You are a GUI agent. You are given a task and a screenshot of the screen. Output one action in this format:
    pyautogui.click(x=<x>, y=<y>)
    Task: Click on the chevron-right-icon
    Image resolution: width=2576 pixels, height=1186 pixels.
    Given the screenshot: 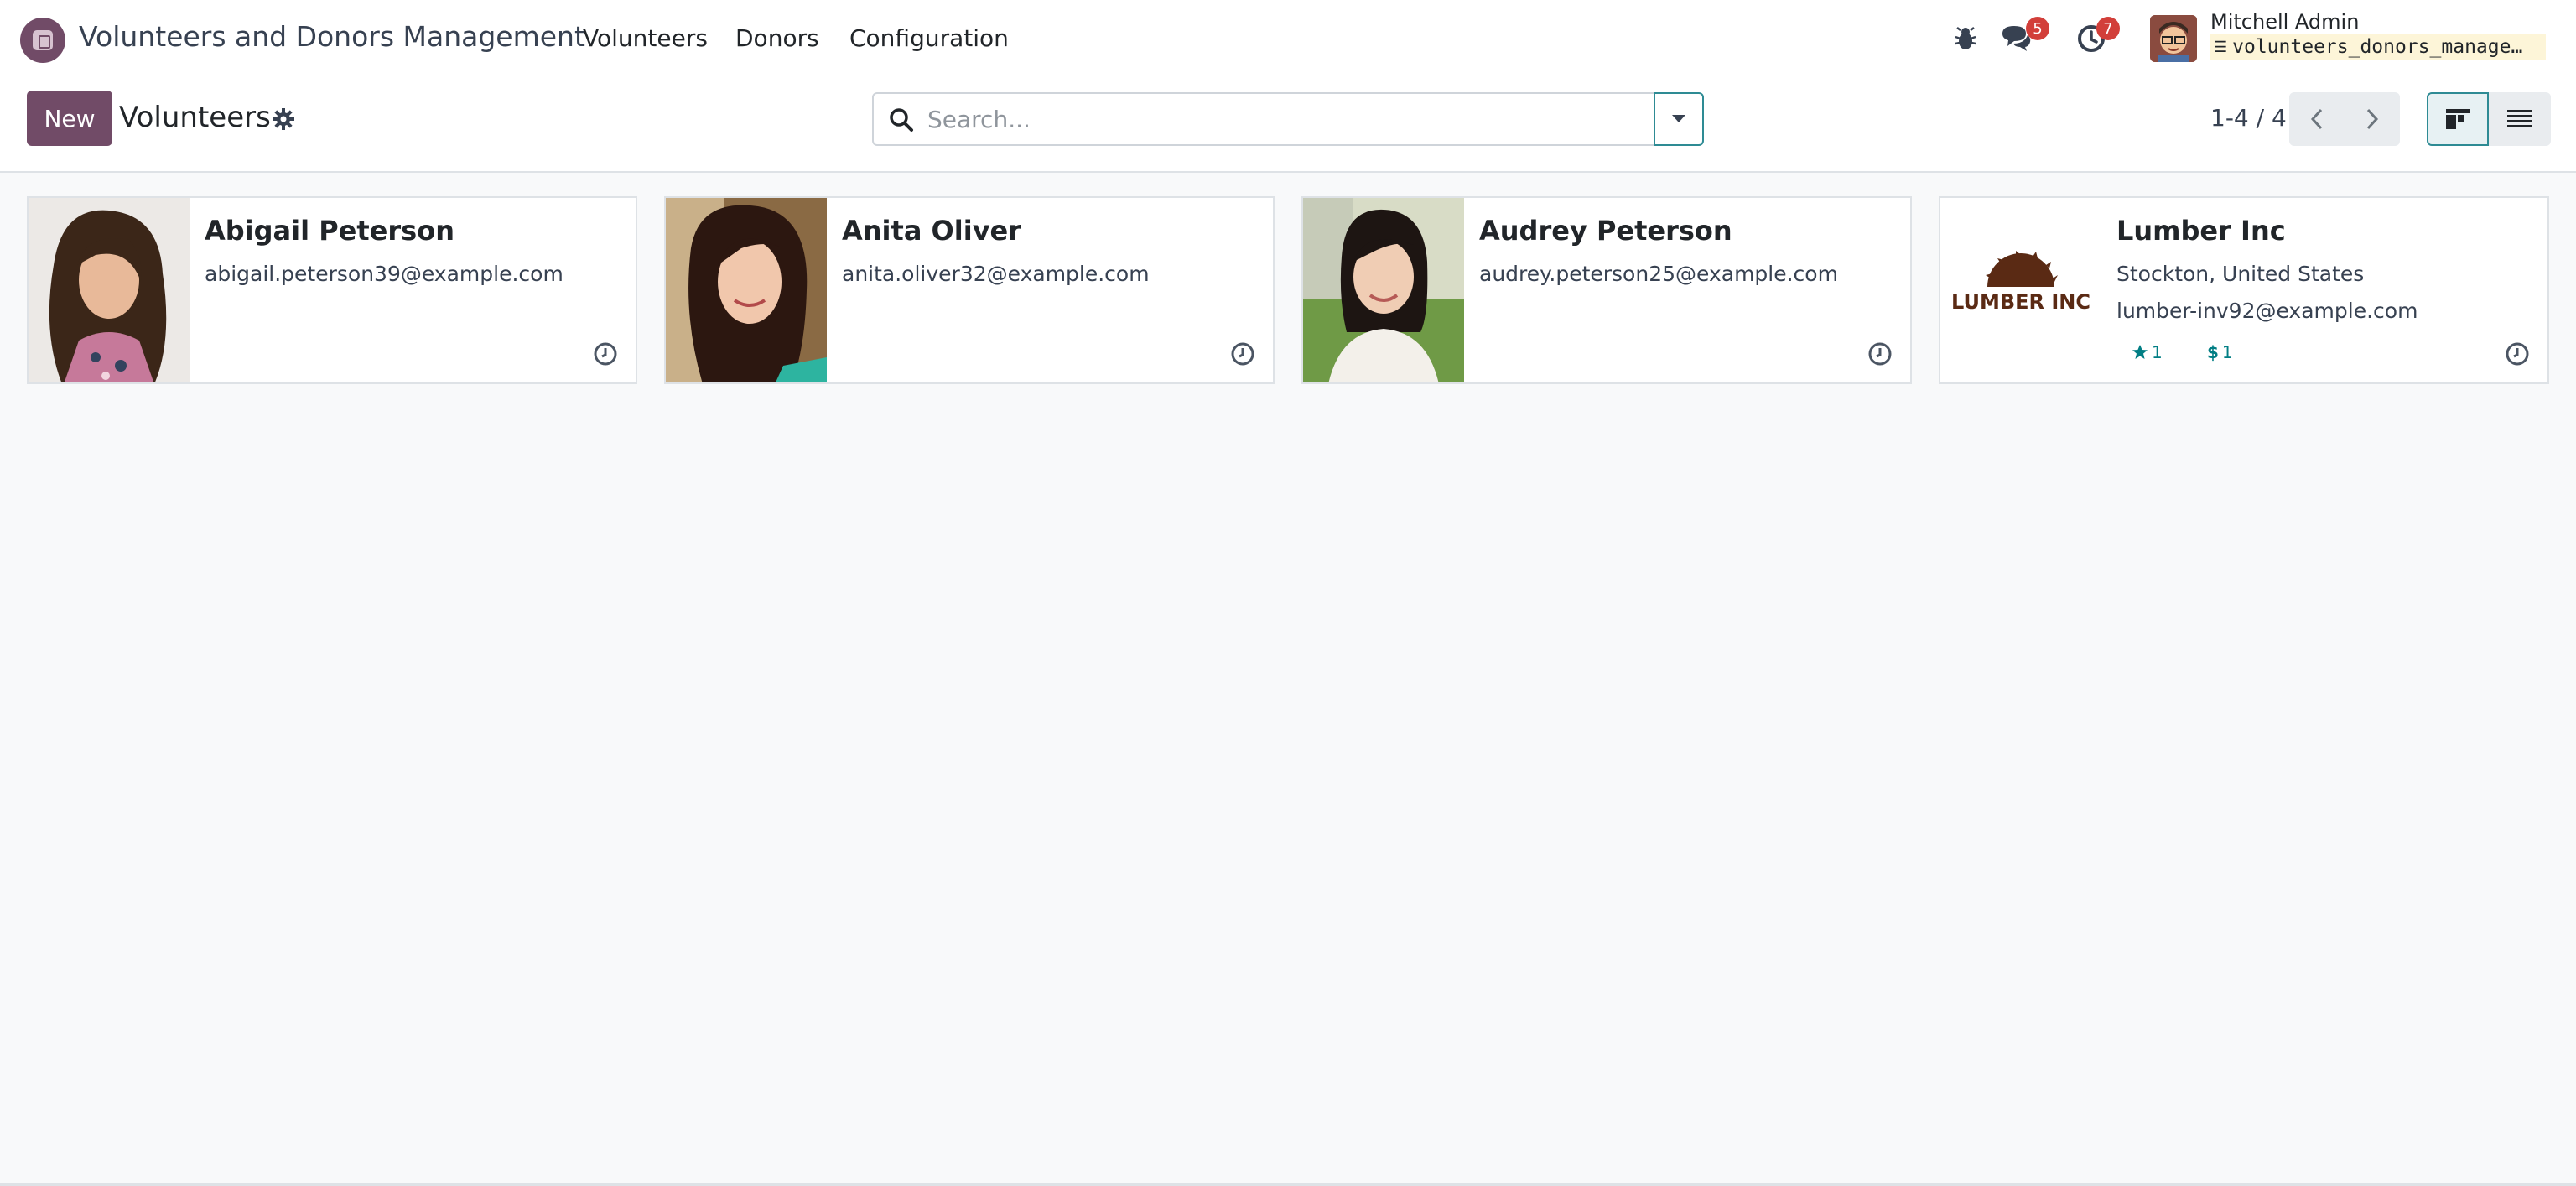 What is the action you would take?
    pyautogui.click(x=2372, y=119)
    